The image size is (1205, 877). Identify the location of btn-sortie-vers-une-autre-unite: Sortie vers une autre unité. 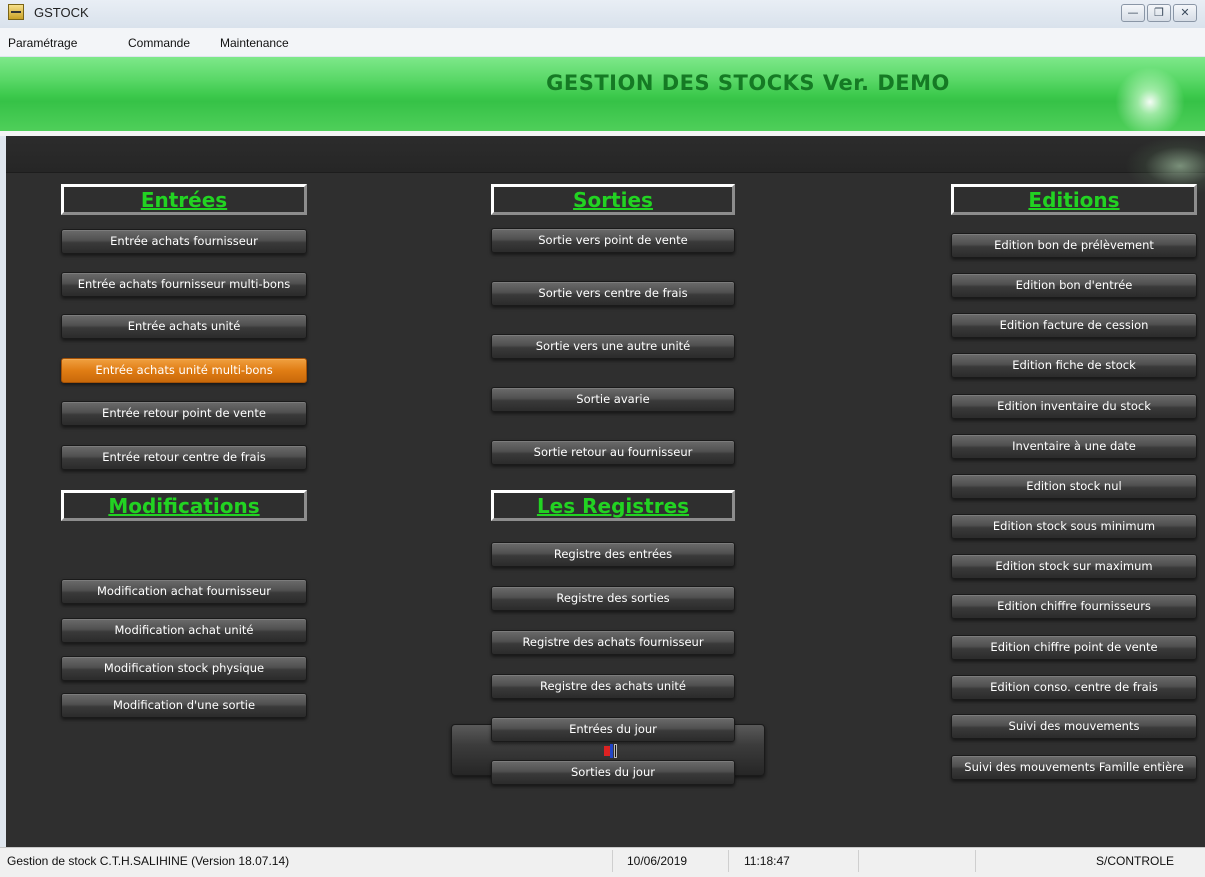
(613, 346).